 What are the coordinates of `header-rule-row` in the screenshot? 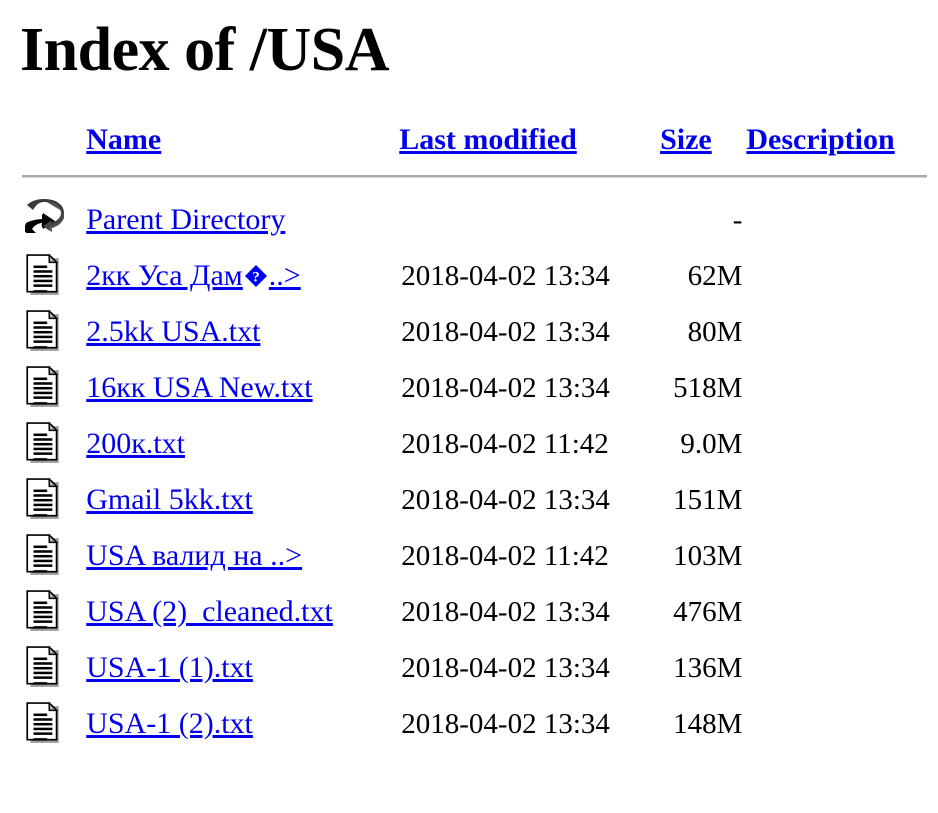 It's located at (470, 178).